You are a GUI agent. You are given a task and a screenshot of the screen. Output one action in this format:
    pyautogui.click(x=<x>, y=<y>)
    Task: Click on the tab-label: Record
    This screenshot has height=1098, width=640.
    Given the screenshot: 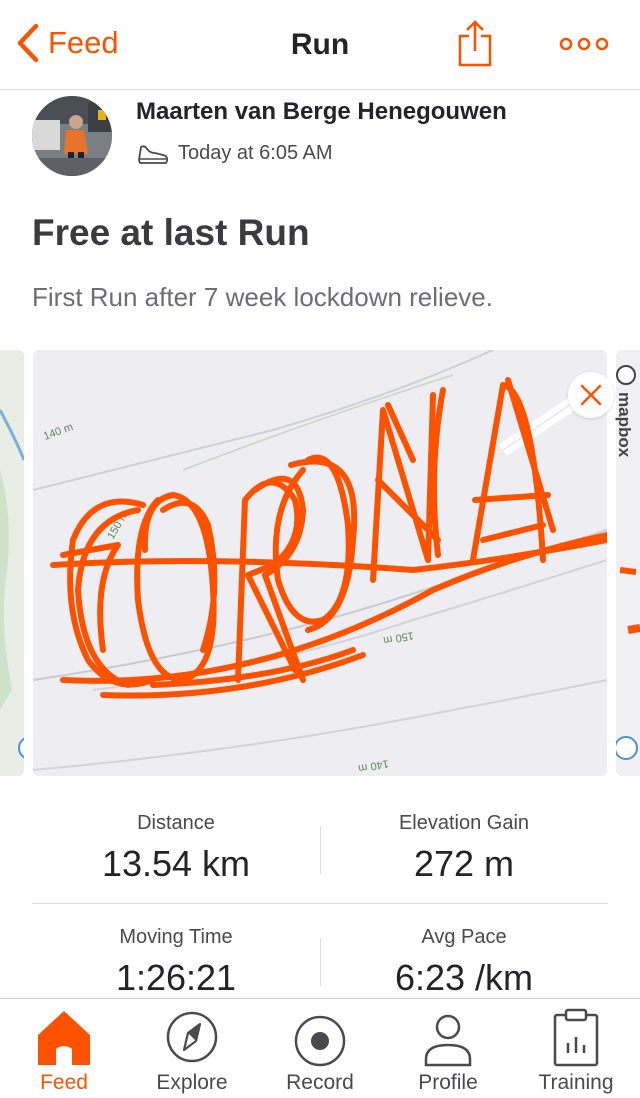 What is the action you would take?
    pyautogui.click(x=320, y=1082)
    